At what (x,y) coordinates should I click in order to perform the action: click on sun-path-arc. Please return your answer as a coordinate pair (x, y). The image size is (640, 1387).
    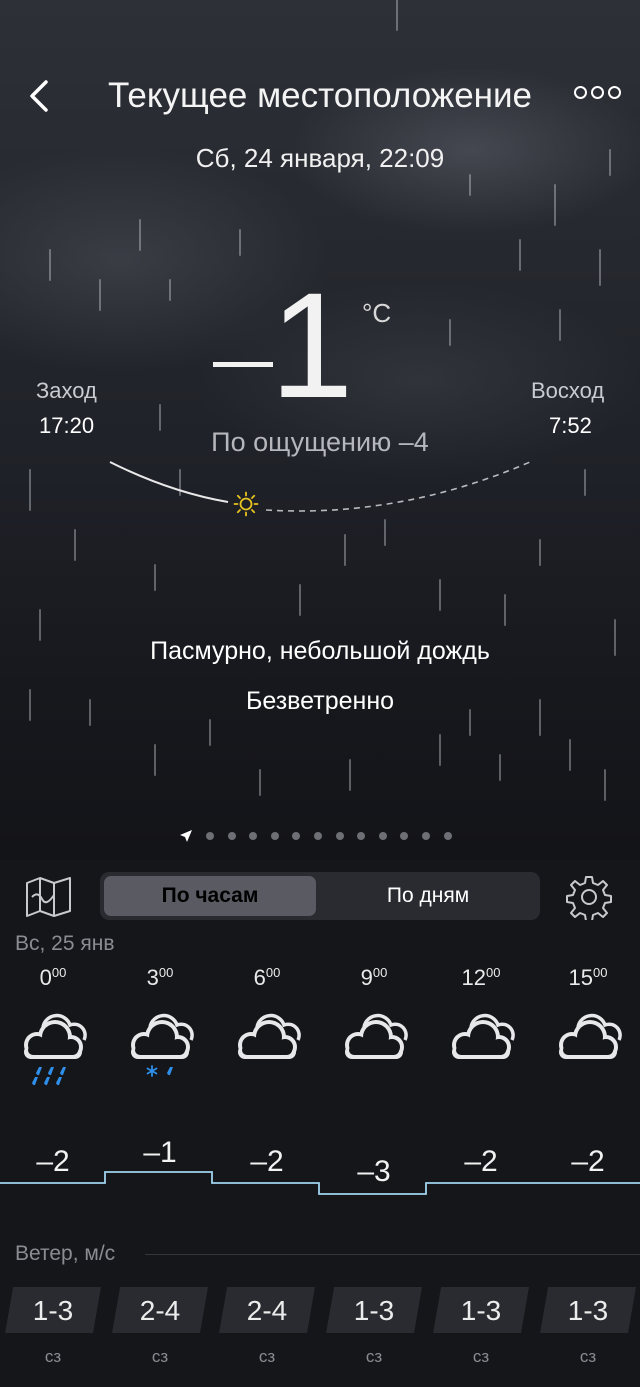
    Looking at the image, I should click on (320, 489).